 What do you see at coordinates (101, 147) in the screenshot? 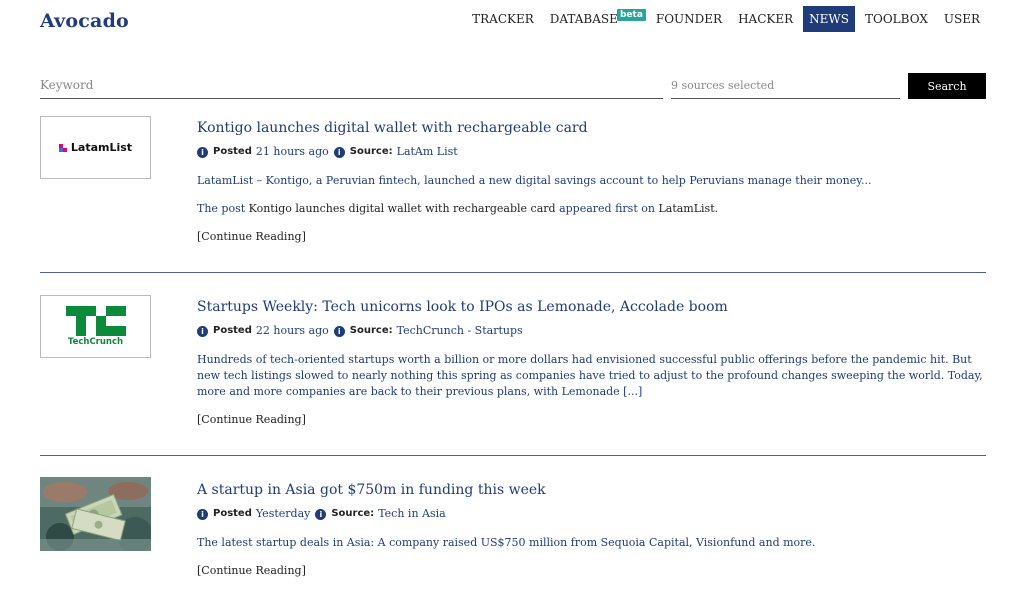
I see `latamlist-logo-text: LatamList` at bounding box center [101, 147].